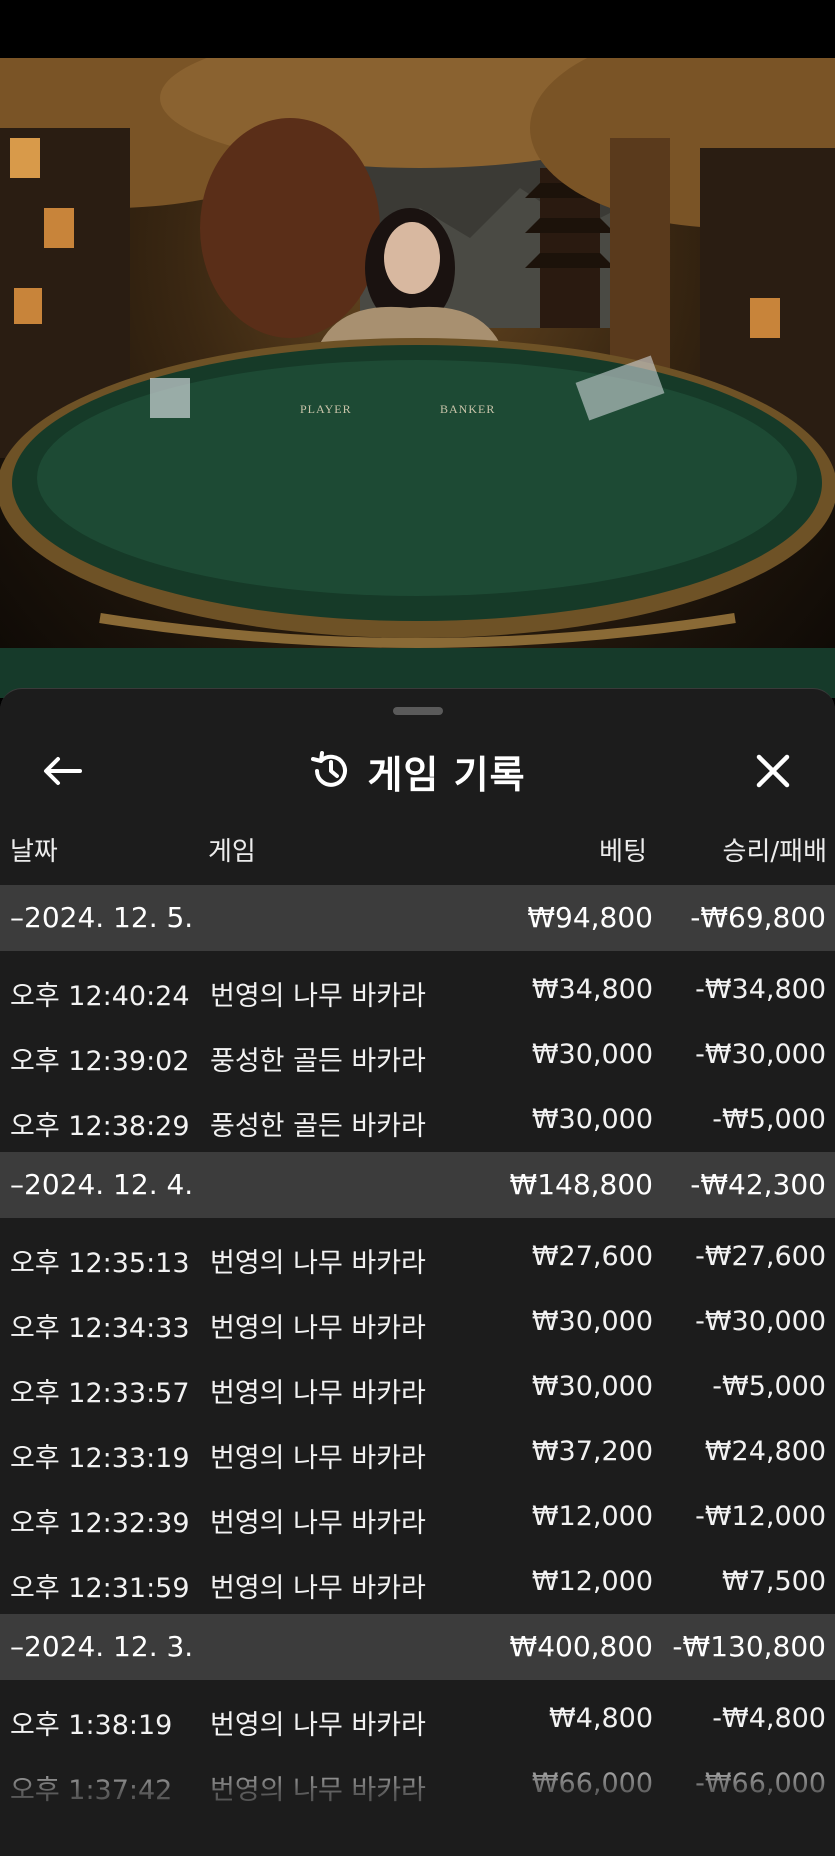  What do you see at coordinates (446, 774) in the screenshot?
I see `sheet-title: 게임 기록` at bounding box center [446, 774].